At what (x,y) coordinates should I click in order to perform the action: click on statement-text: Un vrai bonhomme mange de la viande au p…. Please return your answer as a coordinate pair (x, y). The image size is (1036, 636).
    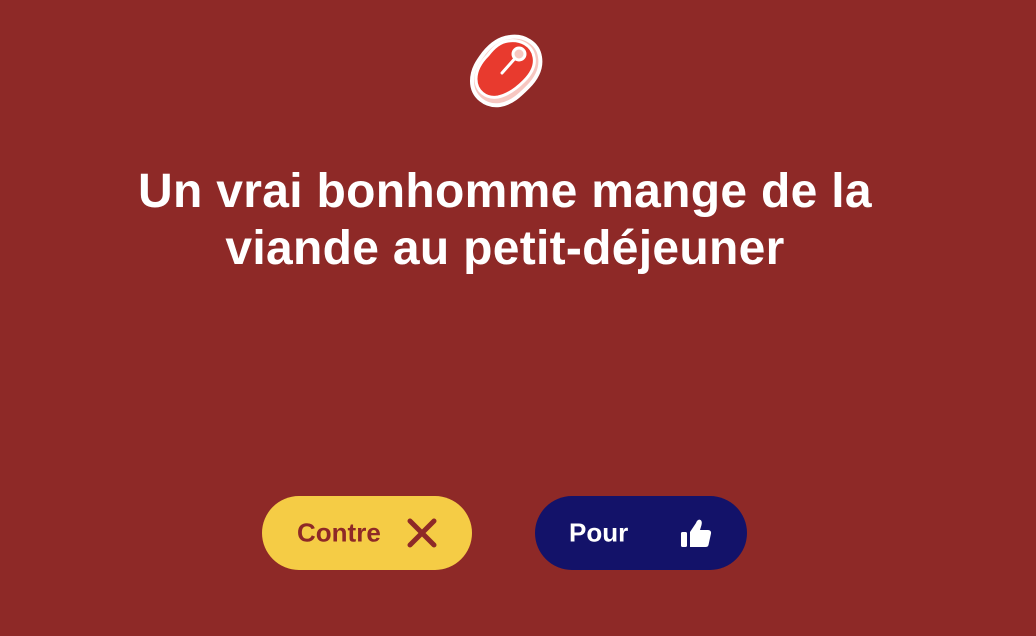
    Looking at the image, I should click on (505, 220).